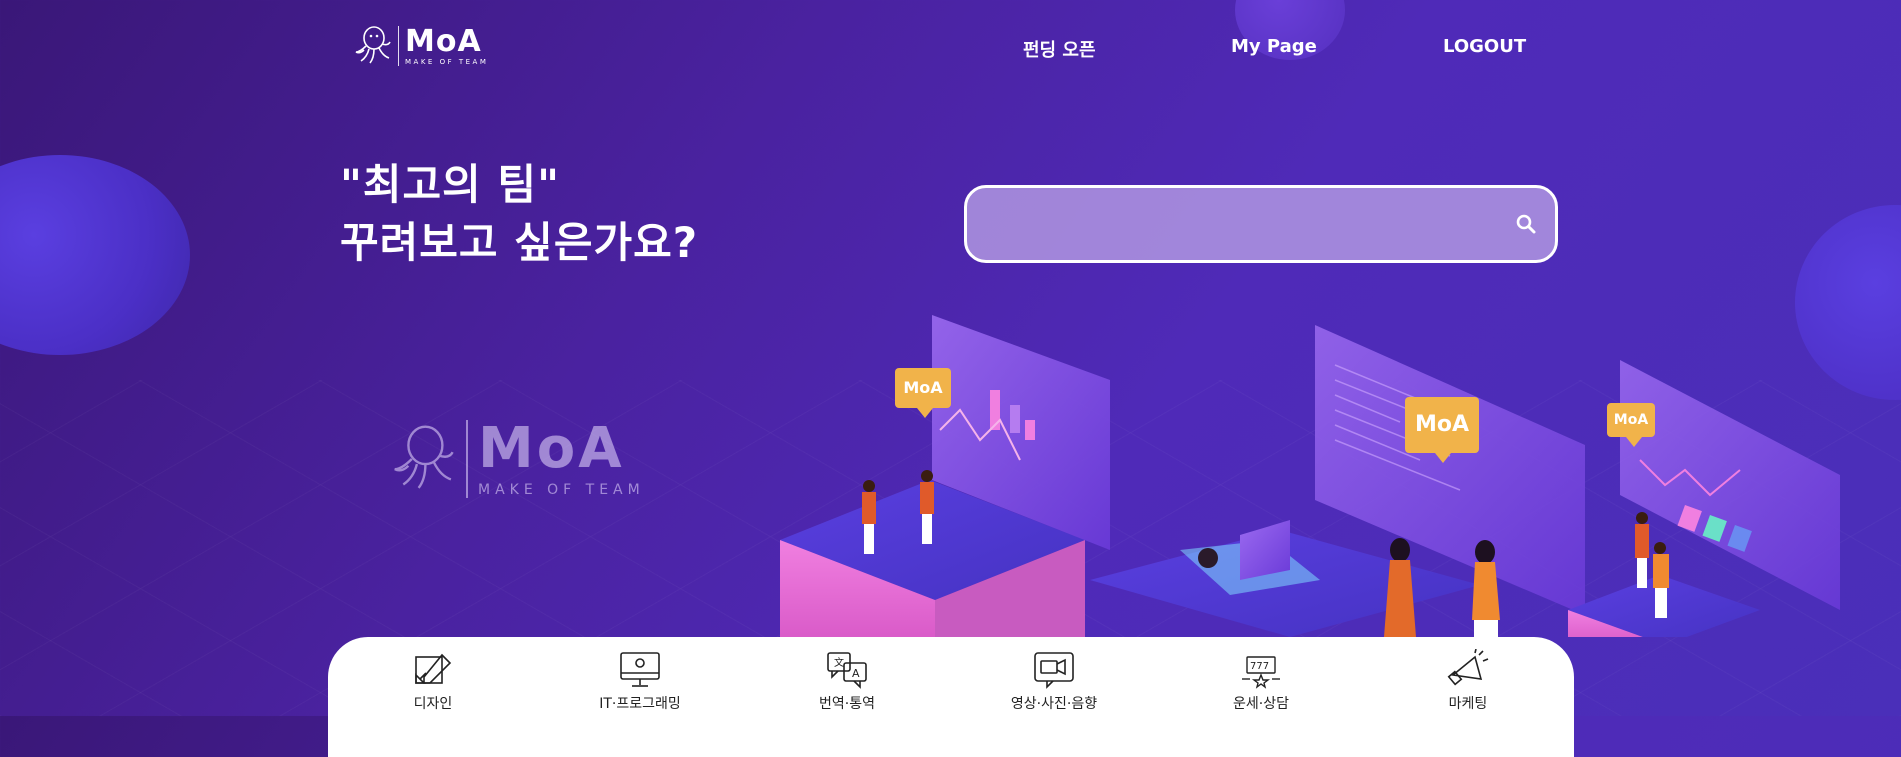 This screenshot has height=757, width=1901. Describe the element at coordinates (1442, 430) in the screenshot. I see `moa-badge-center: MoA` at that location.